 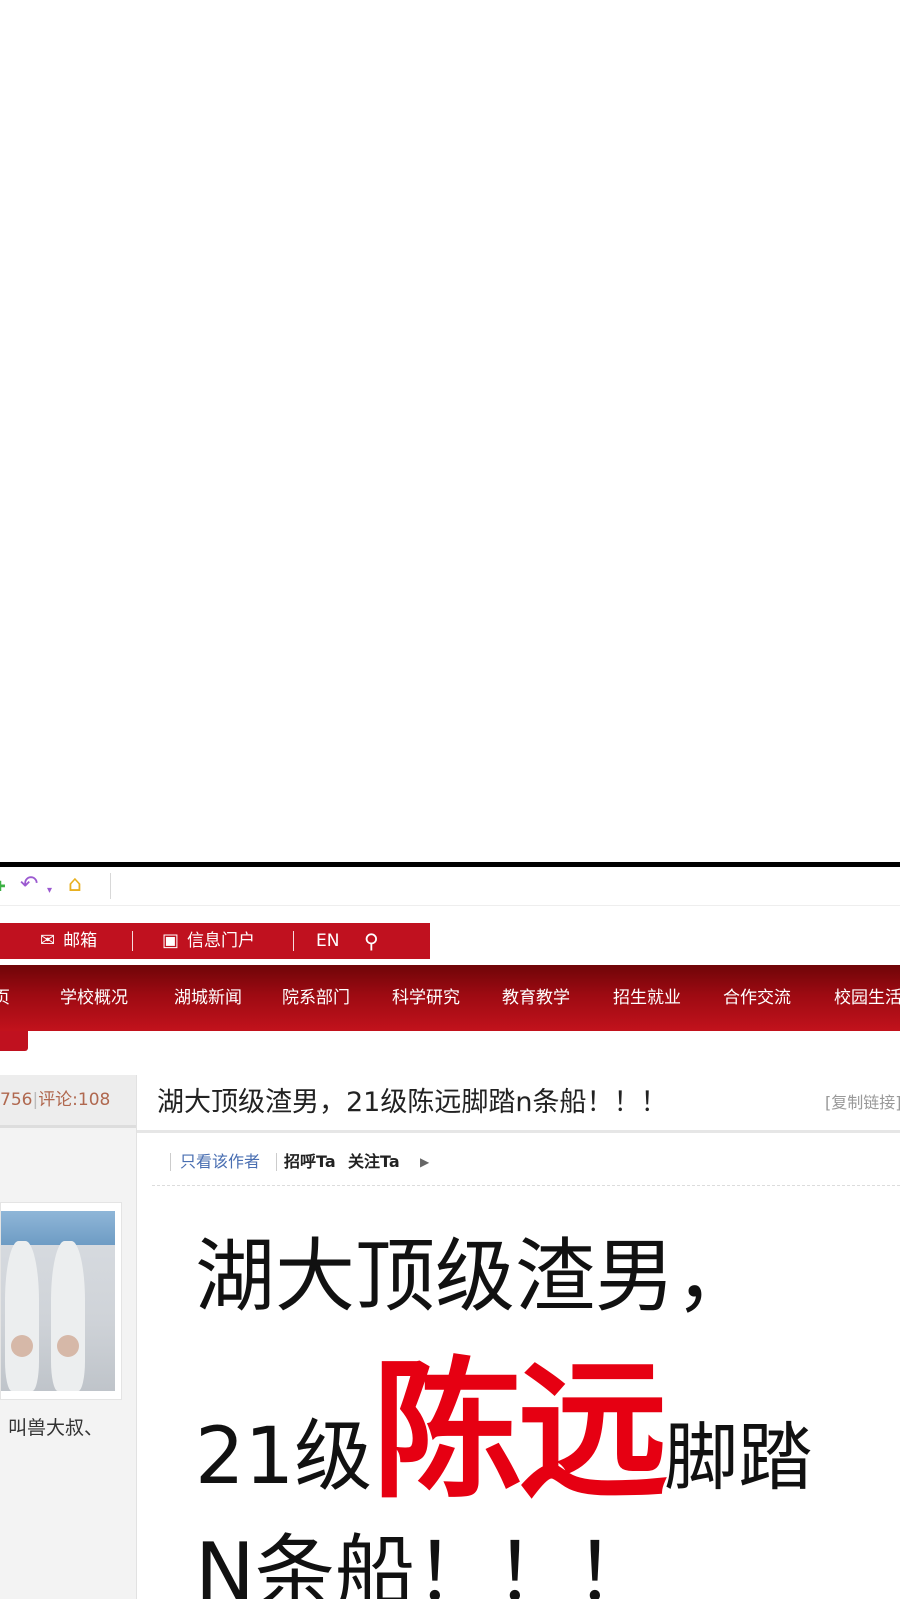 What do you see at coordinates (327, 941) in the screenshot?
I see `language-link: EN` at bounding box center [327, 941].